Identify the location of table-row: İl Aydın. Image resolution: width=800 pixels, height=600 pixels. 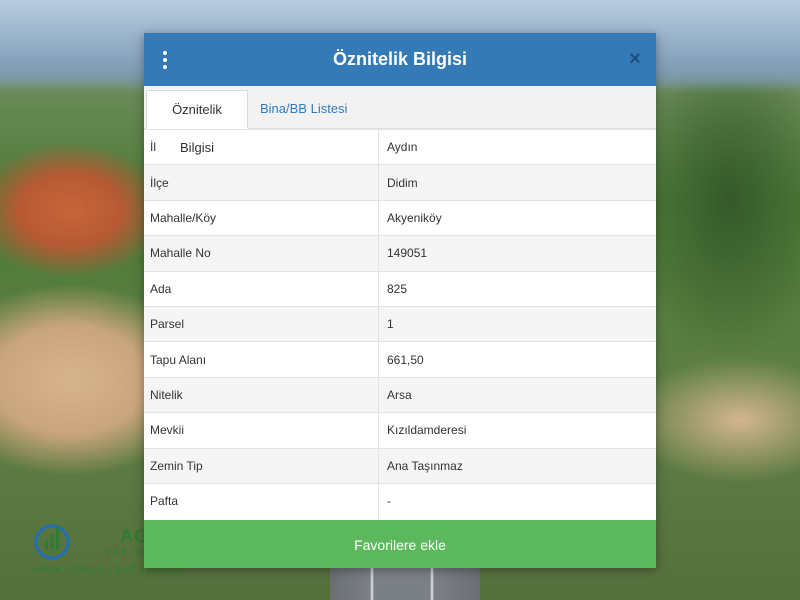
(400, 146).